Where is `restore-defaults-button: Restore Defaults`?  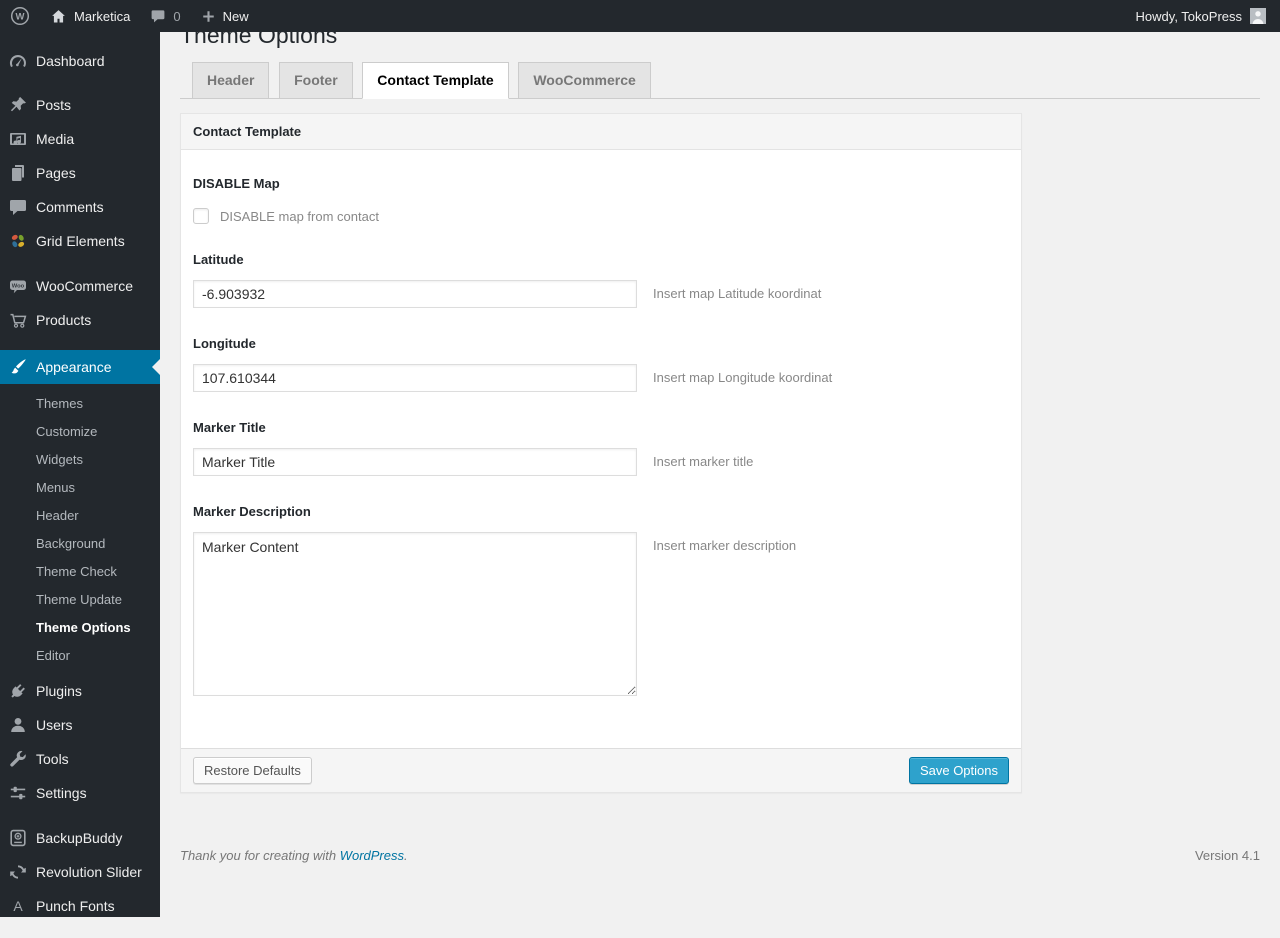 restore-defaults-button: Restore Defaults is located at coordinates (252, 770).